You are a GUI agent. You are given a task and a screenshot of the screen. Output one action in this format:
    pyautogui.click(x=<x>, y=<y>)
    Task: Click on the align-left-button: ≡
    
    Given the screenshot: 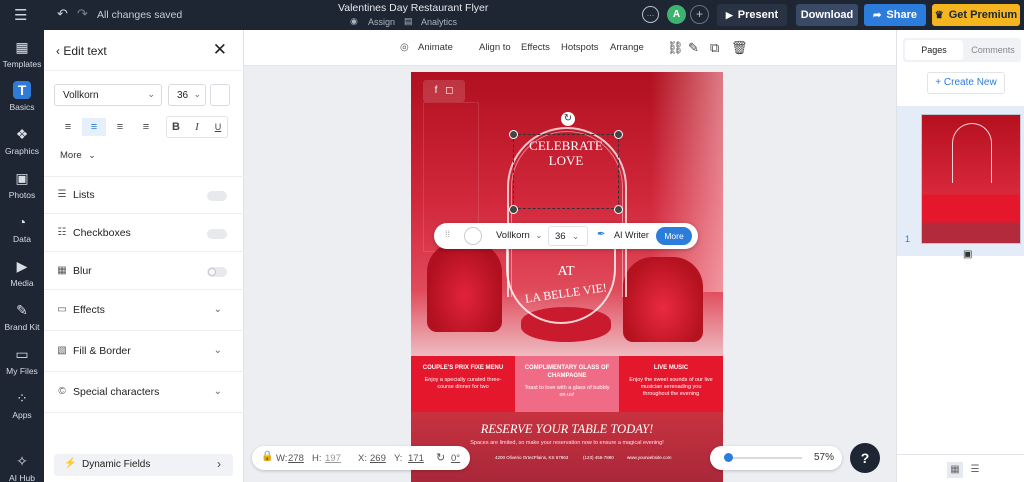 What is the action you would take?
    pyautogui.click(x=68, y=127)
    